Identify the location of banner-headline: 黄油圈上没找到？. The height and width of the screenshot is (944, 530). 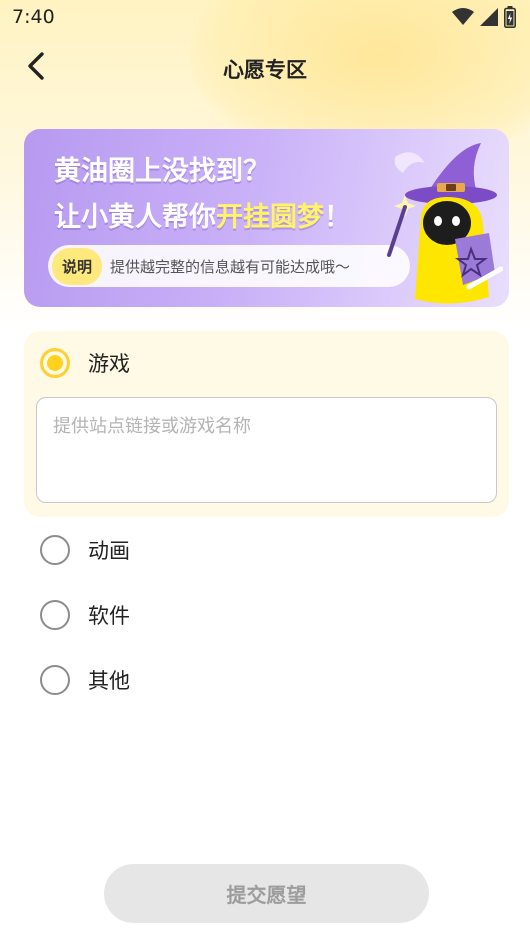
(162, 171).